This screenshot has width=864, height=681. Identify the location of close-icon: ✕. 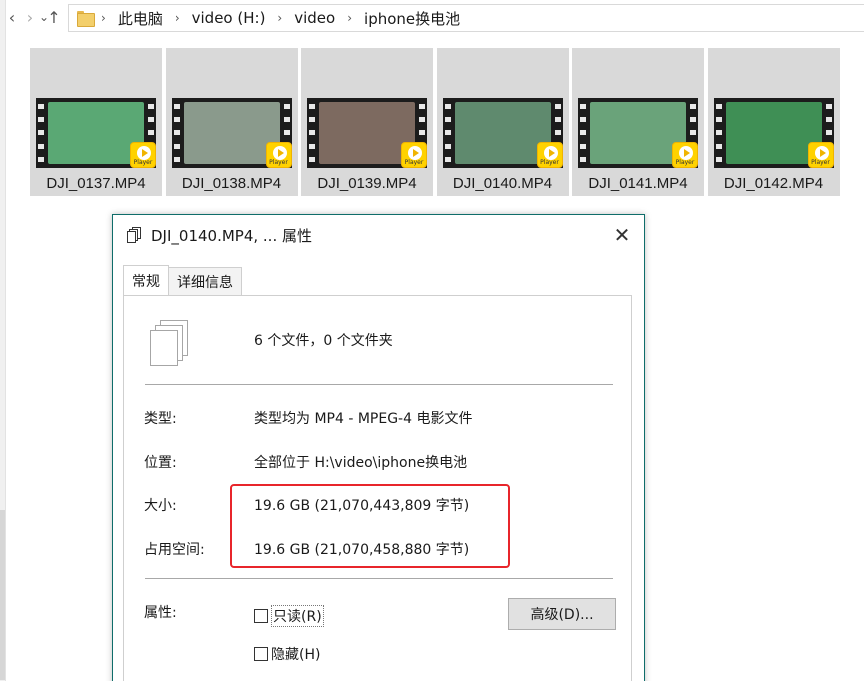
(622, 235).